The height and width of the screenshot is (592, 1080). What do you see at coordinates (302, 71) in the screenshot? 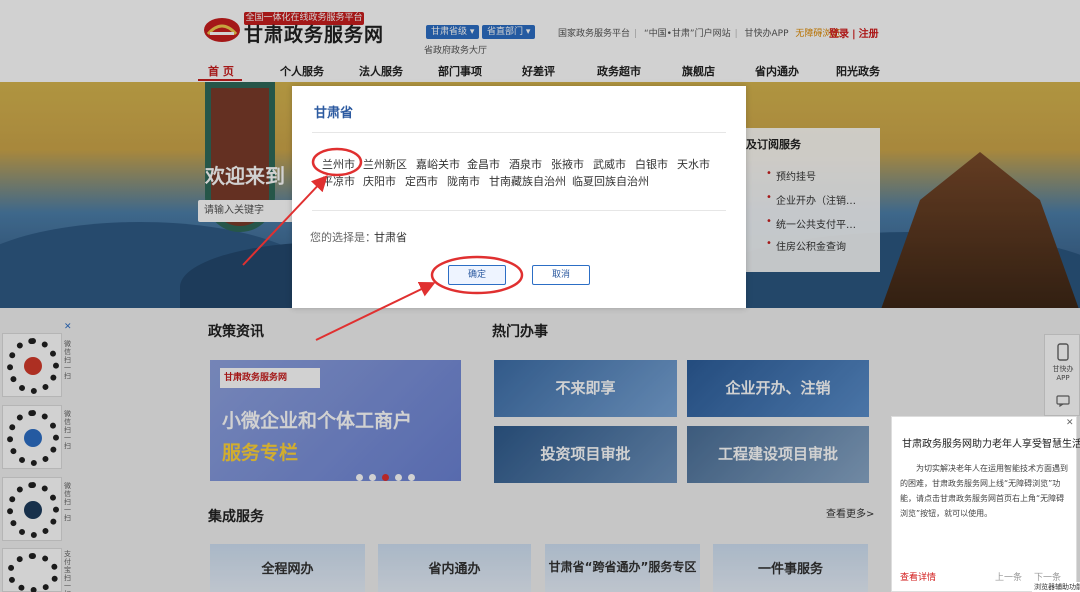
I see `nav-personal: 个人服务` at bounding box center [302, 71].